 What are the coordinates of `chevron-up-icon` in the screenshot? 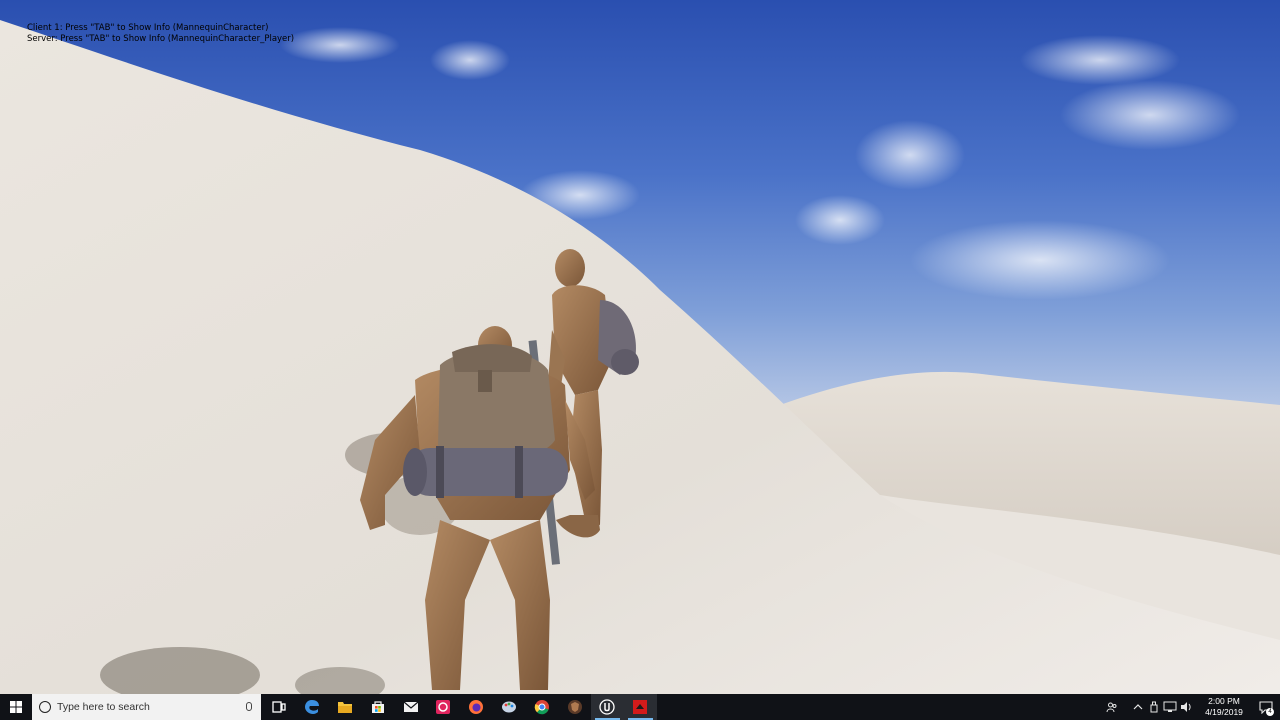 It's located at (1138, 707).